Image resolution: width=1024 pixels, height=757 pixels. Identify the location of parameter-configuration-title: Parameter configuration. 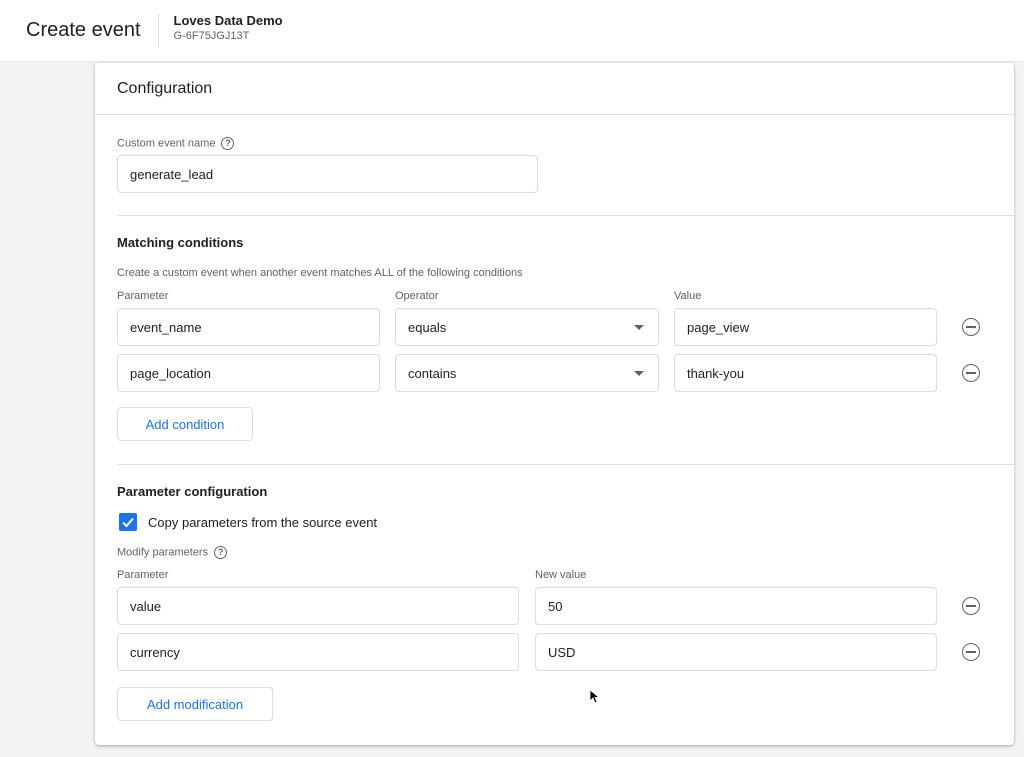
(192, 491).